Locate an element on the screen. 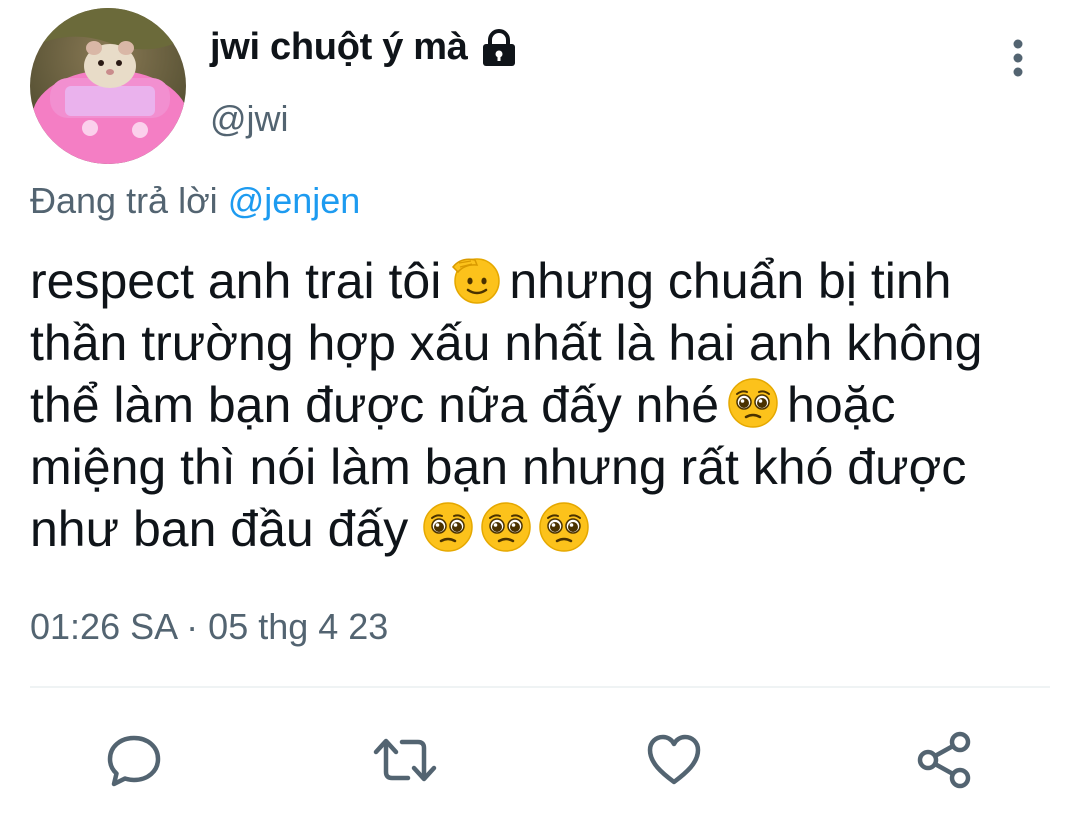 The width and height of the screenshot is (1080, 824). avatar is located at coordinates (108, 86).